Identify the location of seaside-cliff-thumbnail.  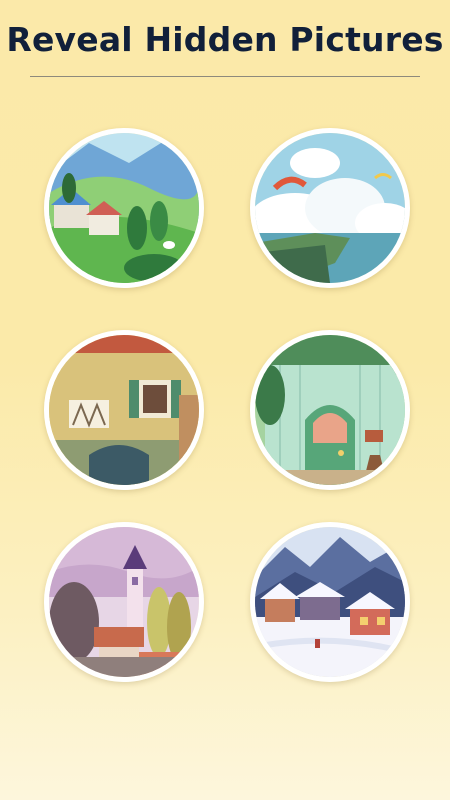
(330, 208).